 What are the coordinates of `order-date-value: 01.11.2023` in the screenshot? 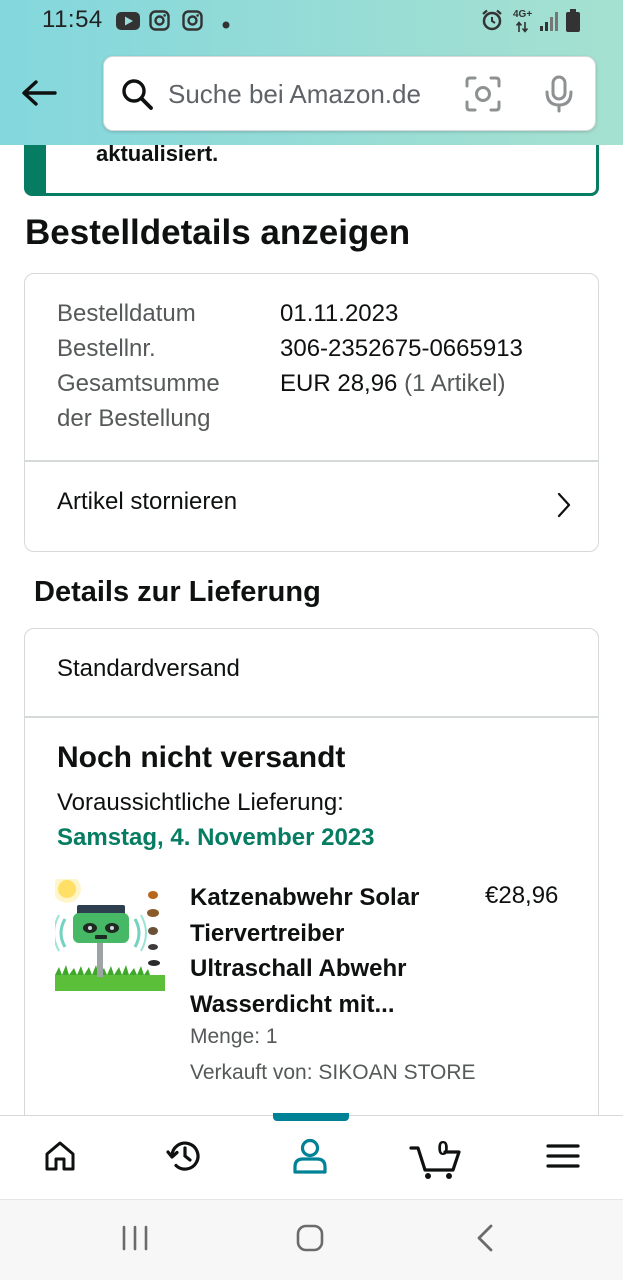 It's located at (339, 313).